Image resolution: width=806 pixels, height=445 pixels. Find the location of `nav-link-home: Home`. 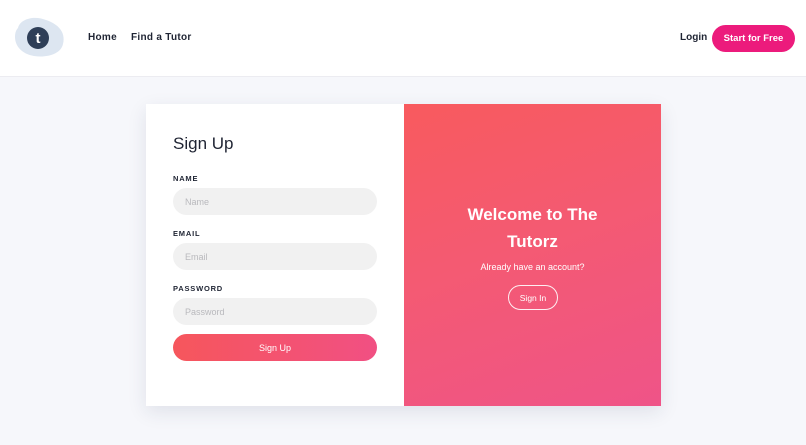

nav-link-home: Home is located at coordinates (102, 37).